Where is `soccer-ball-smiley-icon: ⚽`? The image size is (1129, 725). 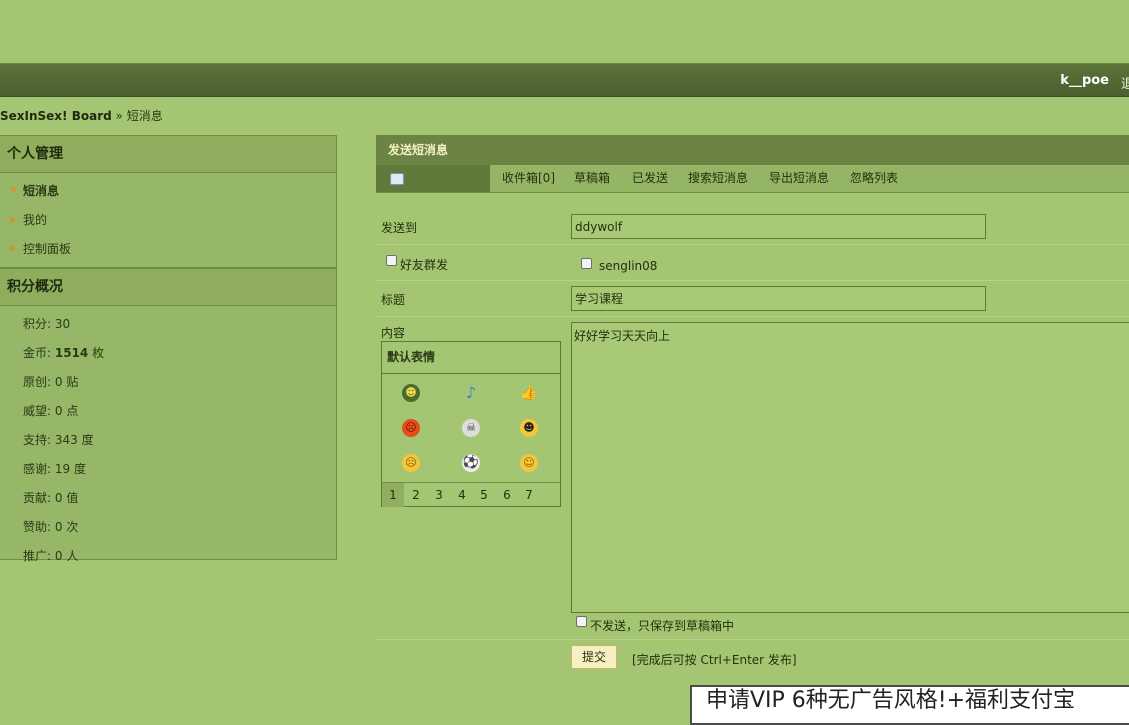 soccer-ball-smiley-icon: ⚽ is located at coordinates (471, 463).